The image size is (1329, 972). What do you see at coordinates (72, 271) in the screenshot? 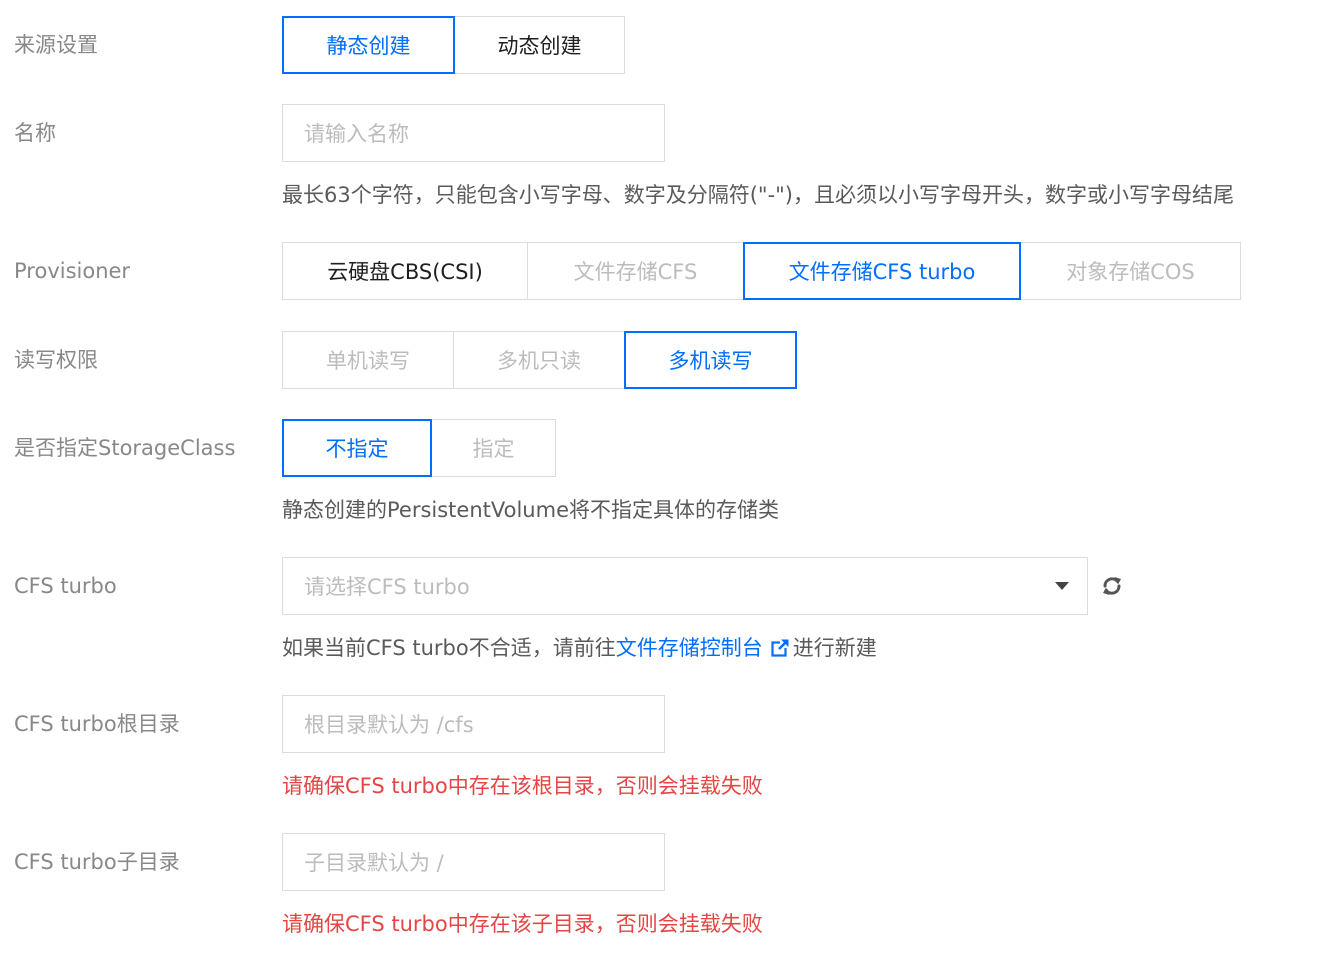
I see `provisioner-label: Provisioner` at bounding box center [72, 271].